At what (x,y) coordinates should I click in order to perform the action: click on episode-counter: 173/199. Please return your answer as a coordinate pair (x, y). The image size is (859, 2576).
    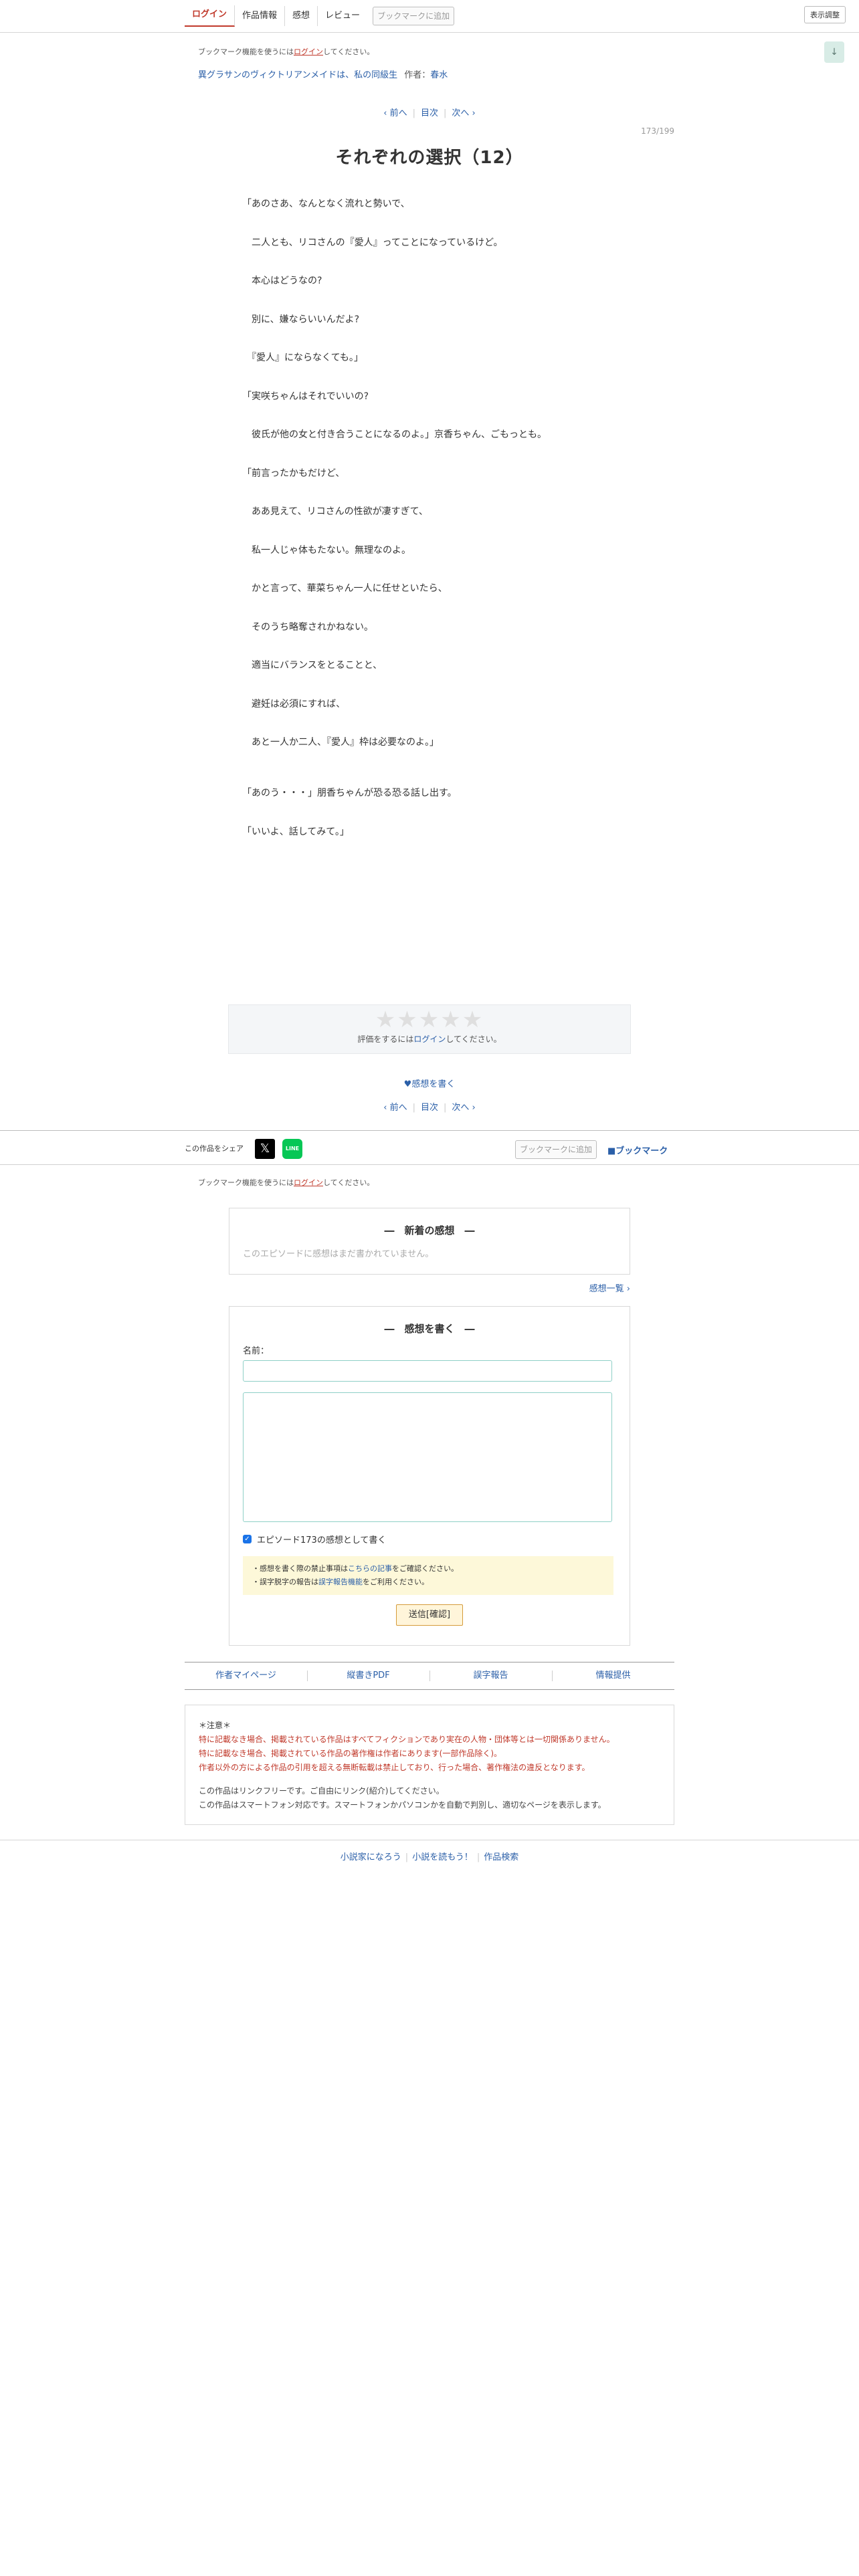
    Looking at the image, I should click on (657, 131).